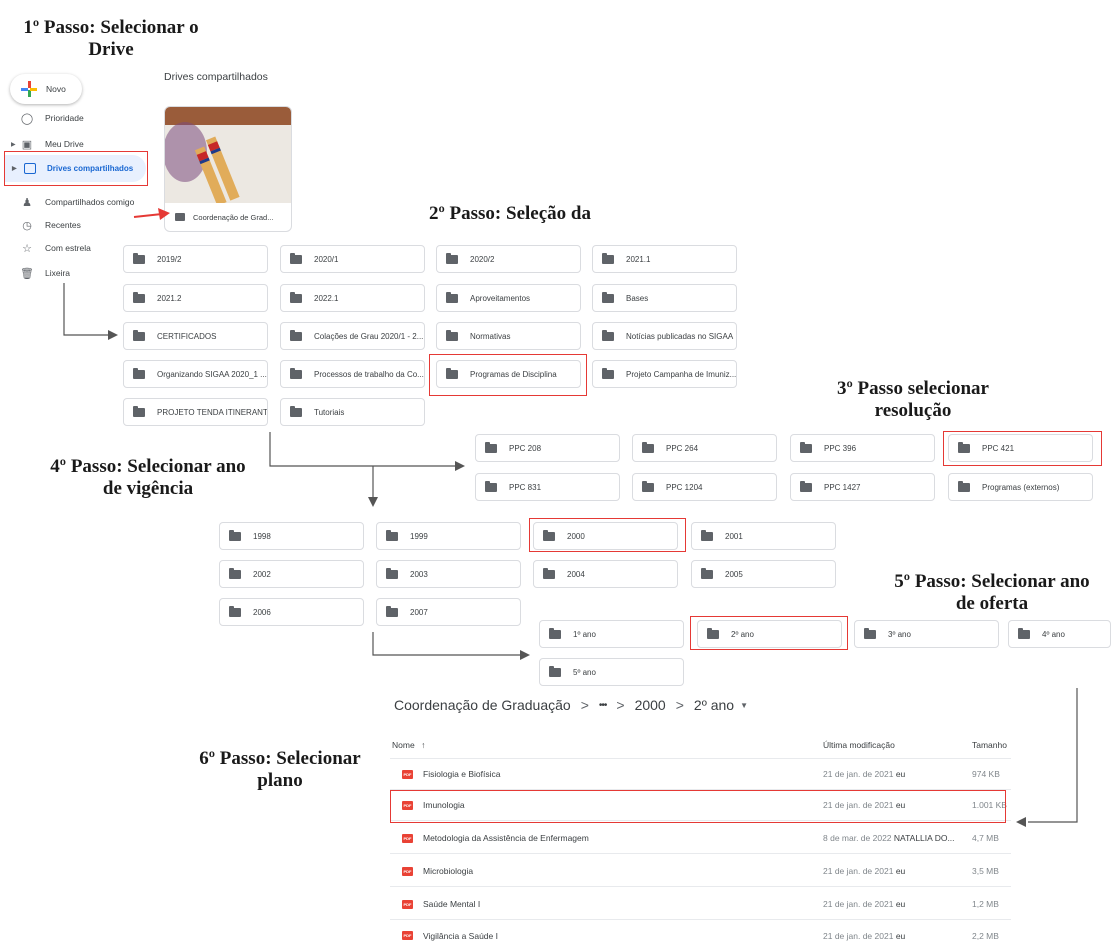 The width and height of the screenshot is (1111, 951). I want to click on file-size: 974 KB, so click(986, 774).